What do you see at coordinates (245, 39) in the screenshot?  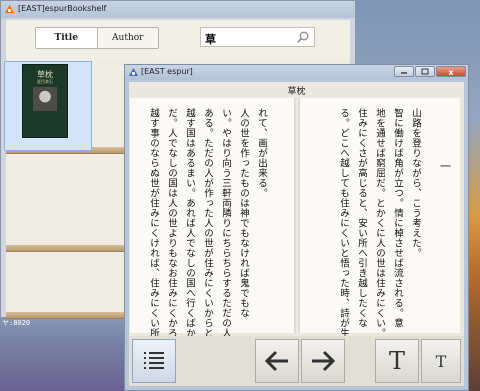 I see `search-input` at bounding box center [245, 39].